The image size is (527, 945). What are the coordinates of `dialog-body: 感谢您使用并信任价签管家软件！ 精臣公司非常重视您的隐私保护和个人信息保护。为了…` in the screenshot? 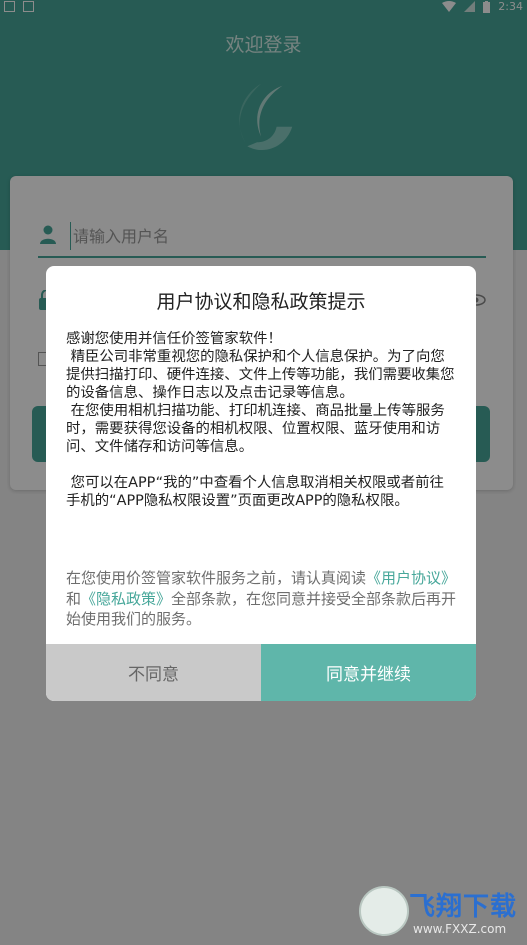 It's located at (262, 420).